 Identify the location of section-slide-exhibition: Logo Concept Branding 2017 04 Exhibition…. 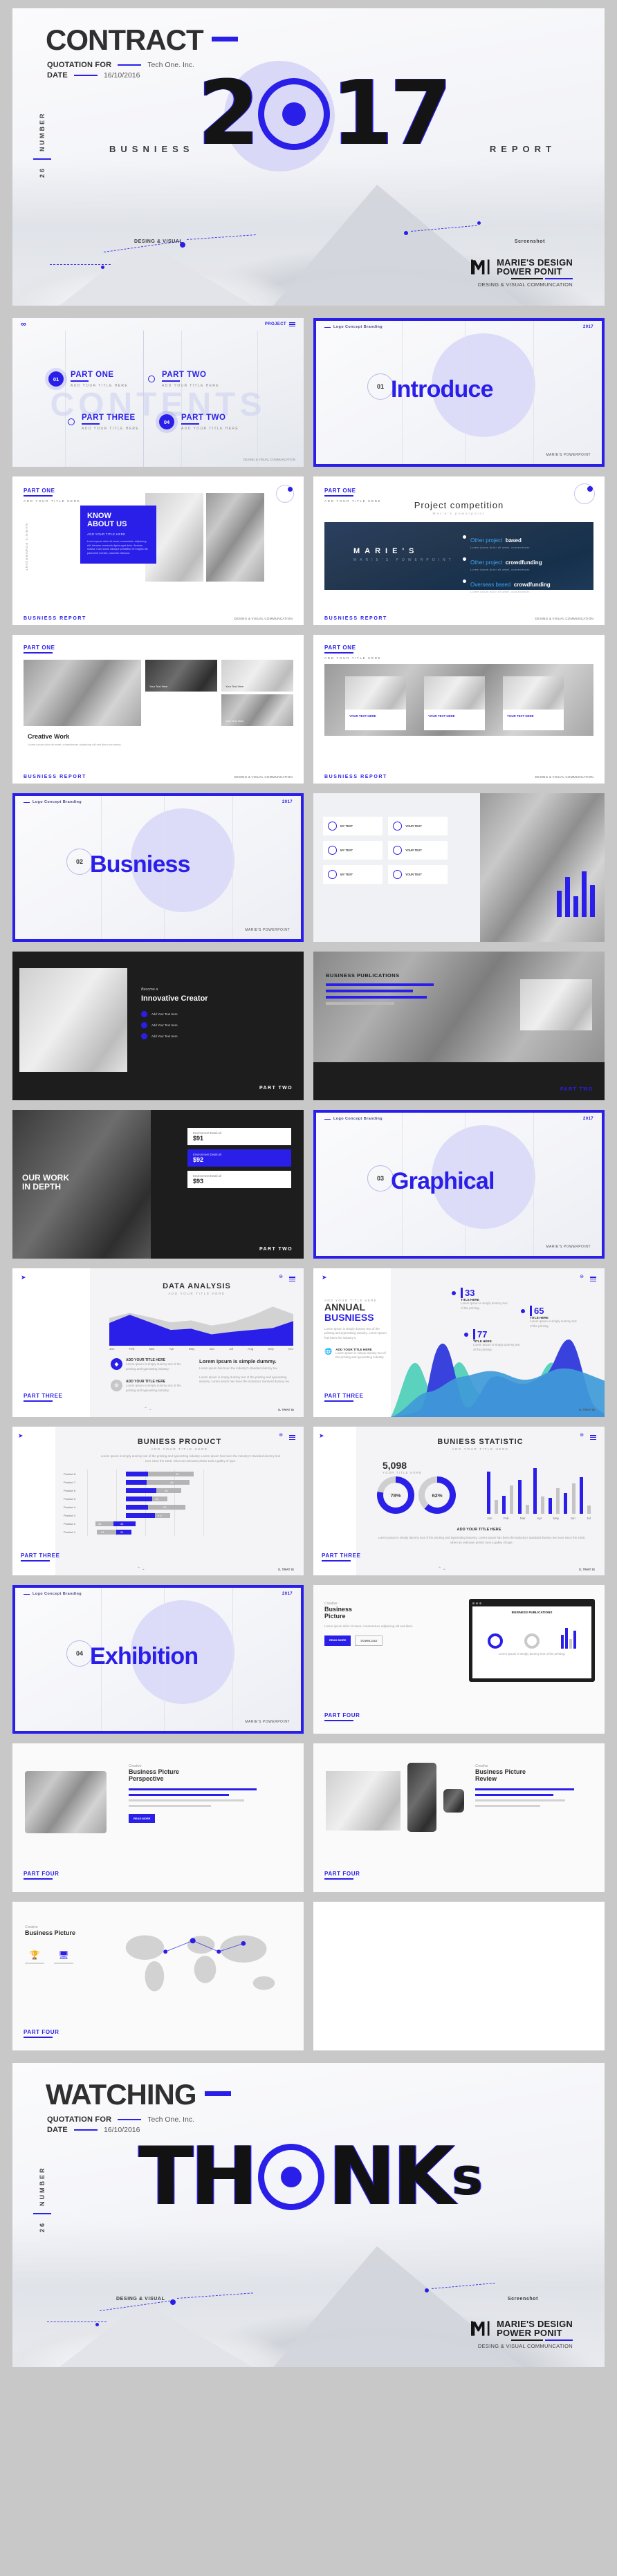
(158, 1660).